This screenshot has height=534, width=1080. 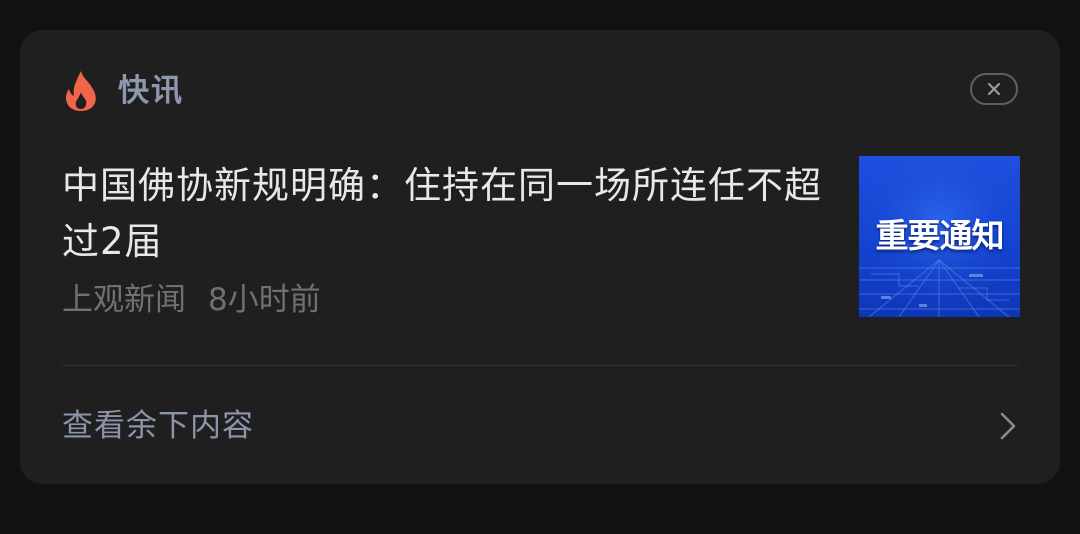 What do you see at coordinates (1008, 426) in the screenshot?
I see `chevron-right-icon` at bounding box center [1008, 426].